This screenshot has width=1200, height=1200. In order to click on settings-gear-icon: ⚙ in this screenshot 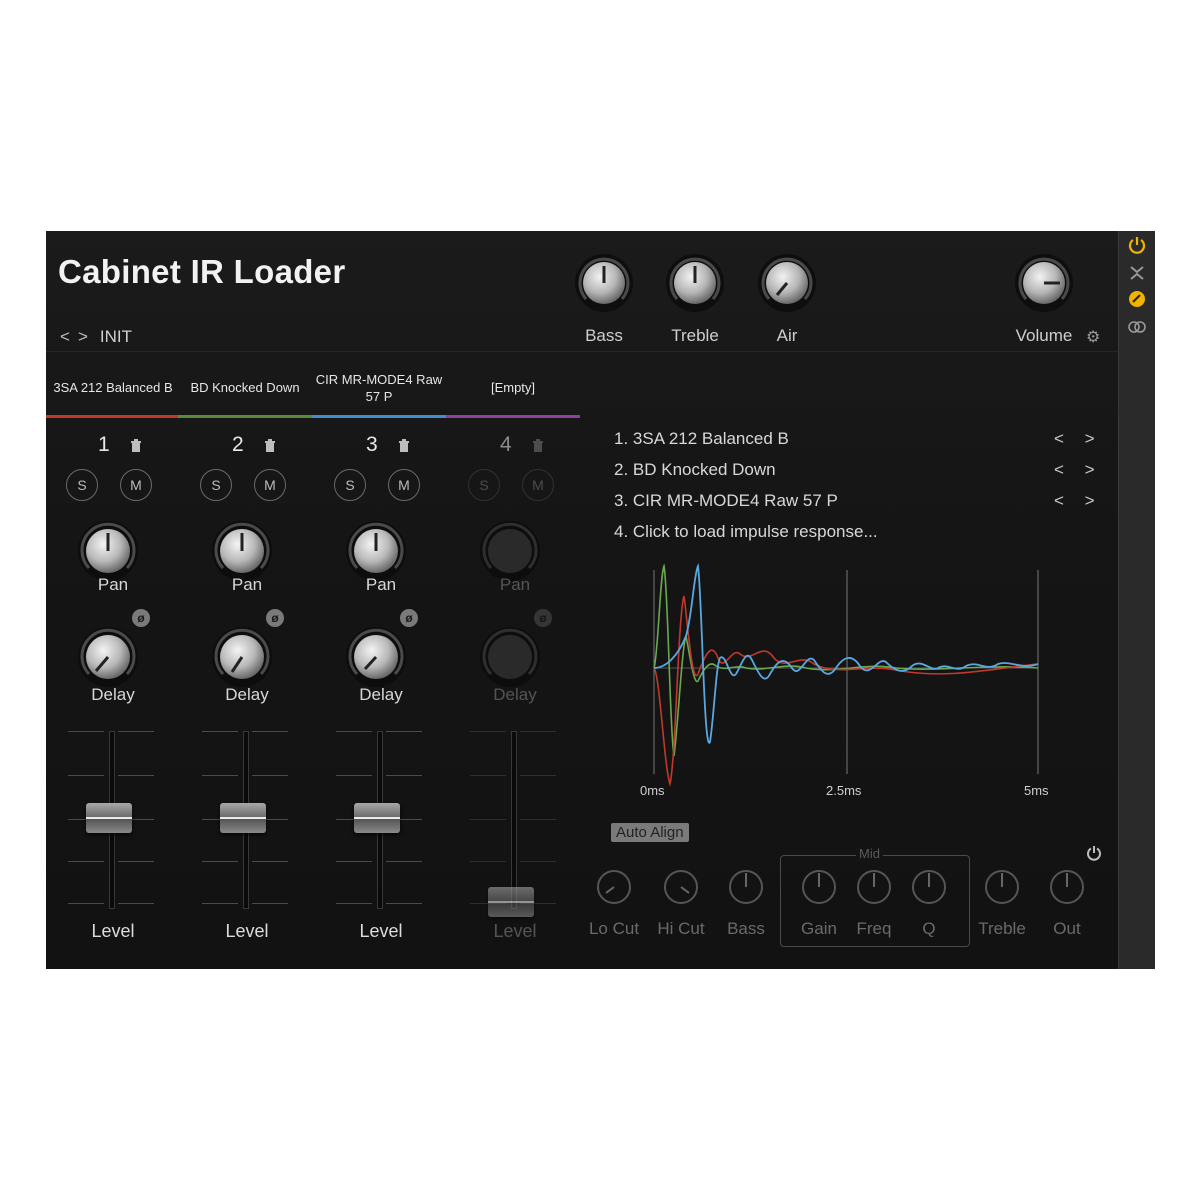, I will do `click(1093, 337)`.